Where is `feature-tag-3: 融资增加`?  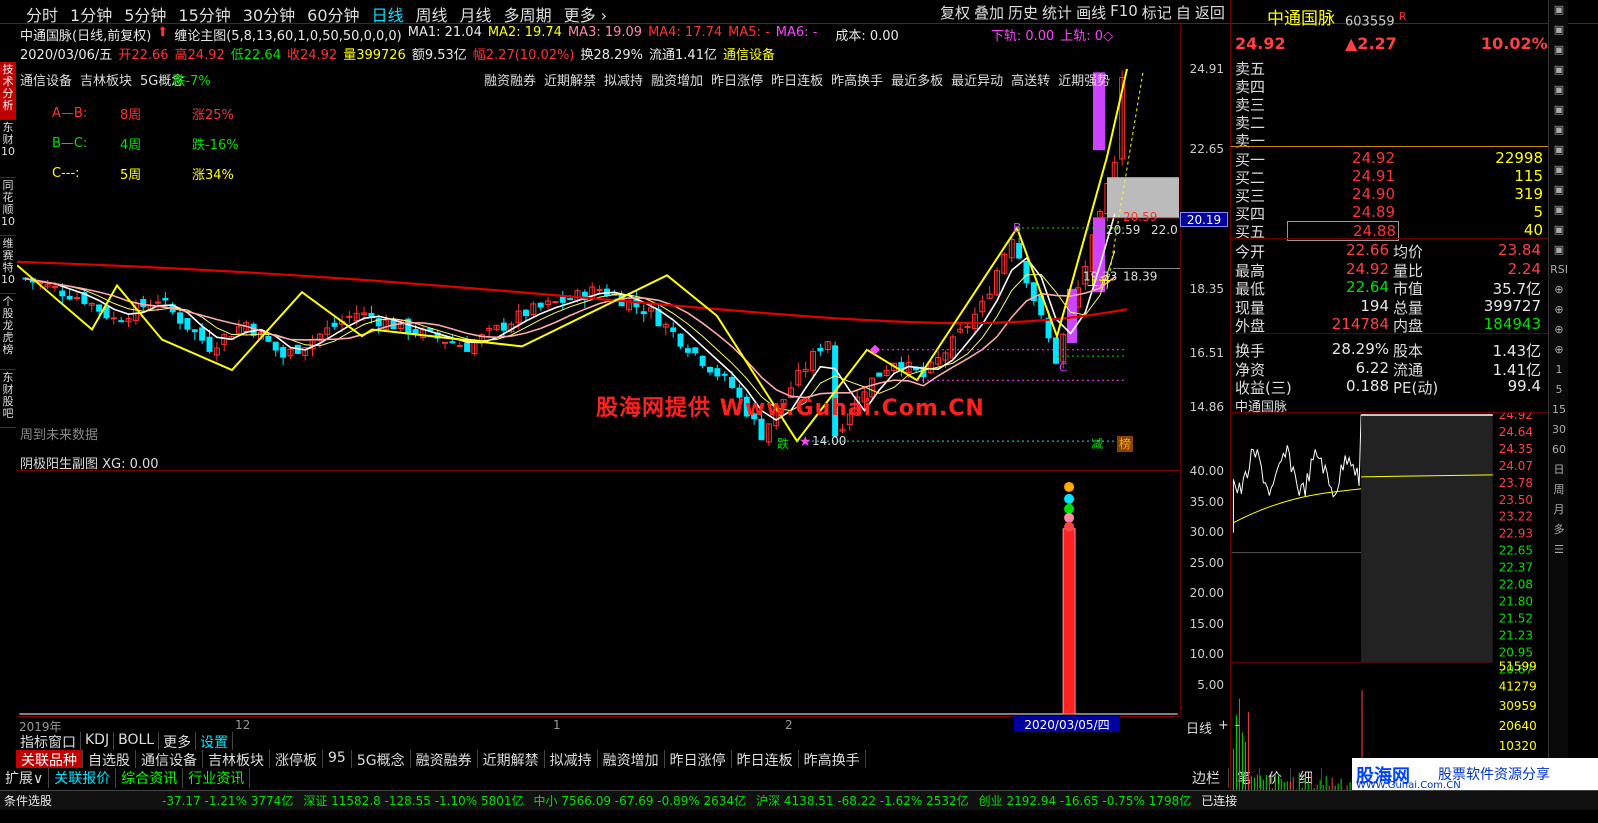 feature-tag-3: 融资增加 is located at coordinates (677, 79).